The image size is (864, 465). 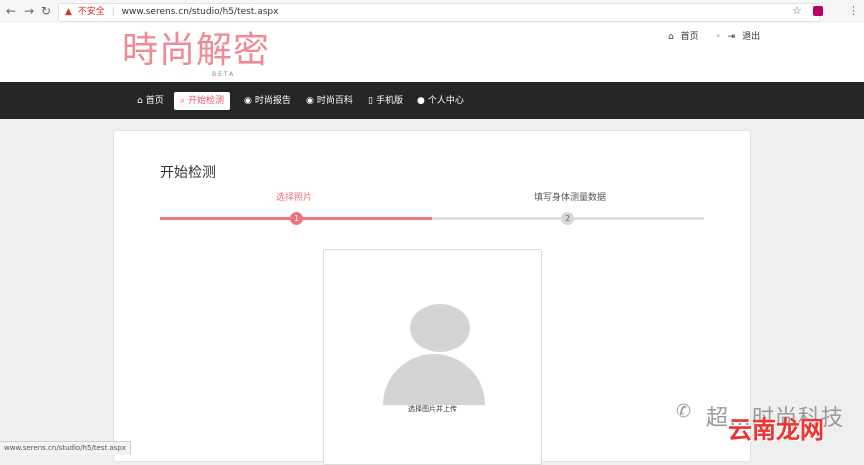 I want to click on logout-link: ⇥ 退出, so click(x=746, y=35).